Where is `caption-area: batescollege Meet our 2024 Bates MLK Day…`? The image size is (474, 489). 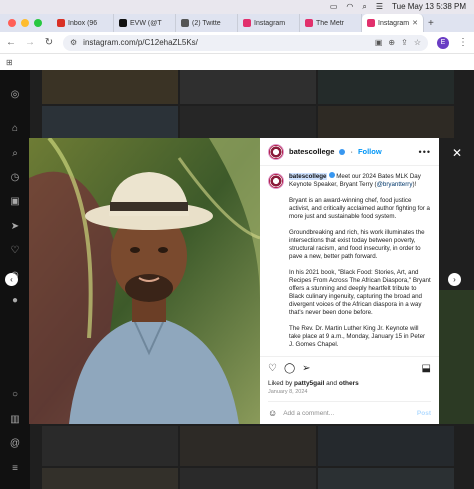 caption-area: batescollege Meet our 2024 Bates MLK Day… is located at coordinates (349, 261).